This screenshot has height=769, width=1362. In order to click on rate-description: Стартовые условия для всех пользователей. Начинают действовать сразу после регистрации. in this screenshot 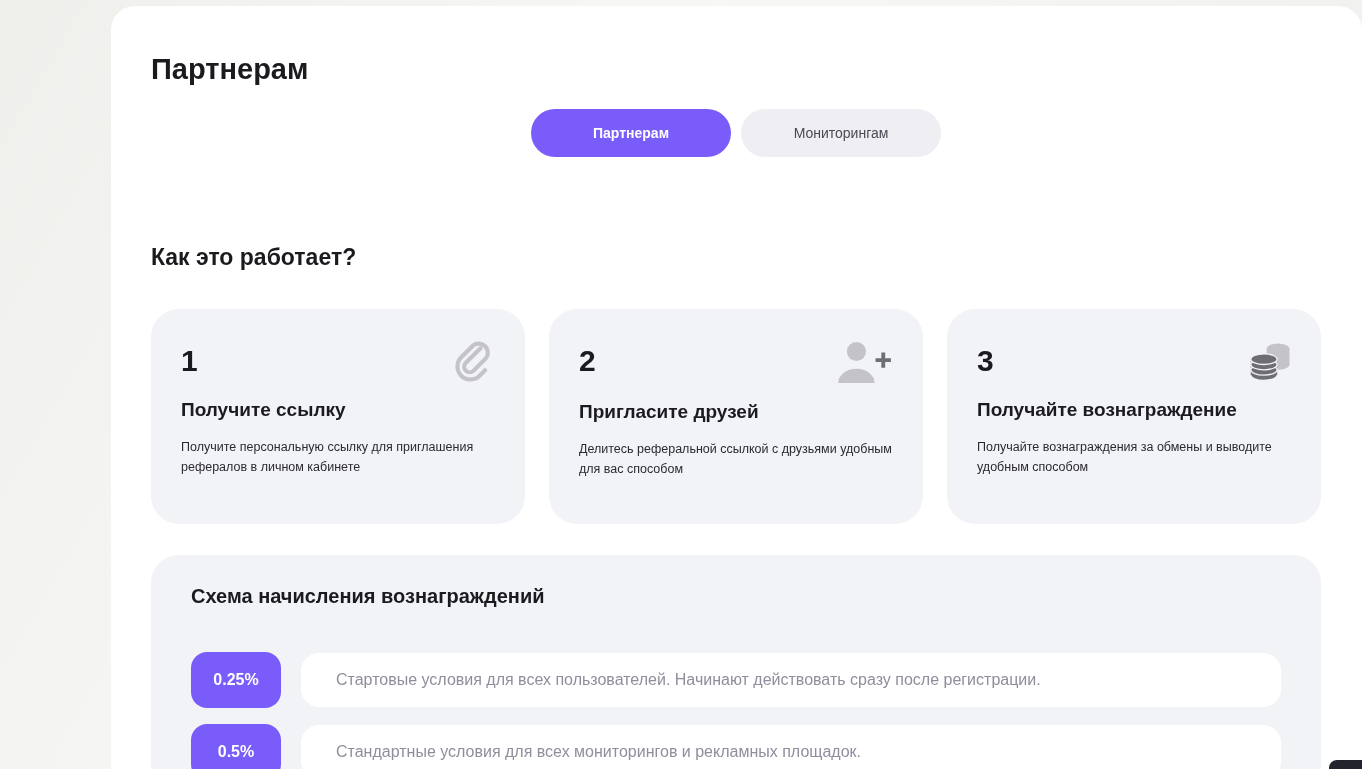, I will do `click(791, 680)`.